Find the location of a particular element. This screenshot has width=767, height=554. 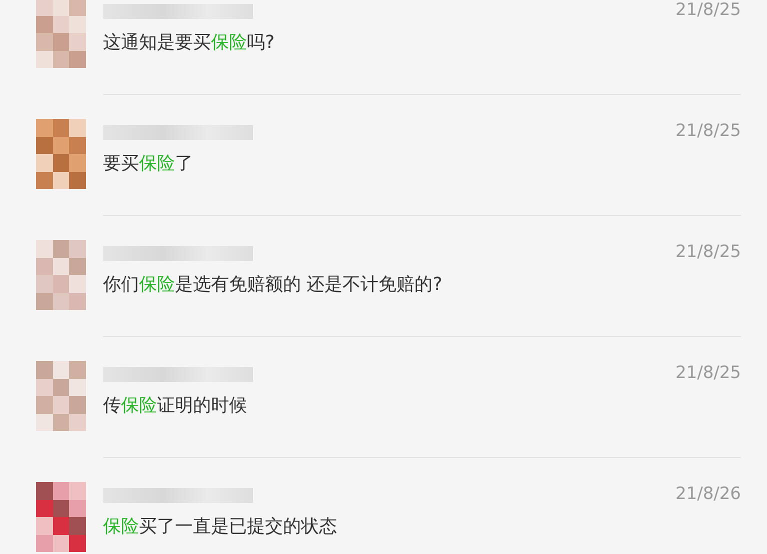

message-text: 你们保险是选有免赔额的 还是不计免赔的? is located at coordinates (273, 284).